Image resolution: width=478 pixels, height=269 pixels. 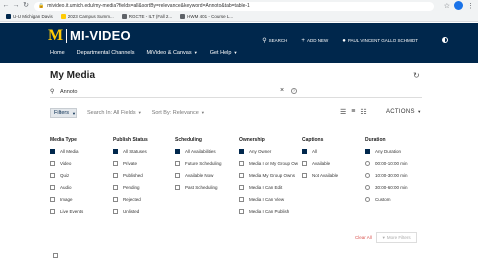 I want to click on site-logo-text: MI-VIDEO, so click(x=100, y=36).